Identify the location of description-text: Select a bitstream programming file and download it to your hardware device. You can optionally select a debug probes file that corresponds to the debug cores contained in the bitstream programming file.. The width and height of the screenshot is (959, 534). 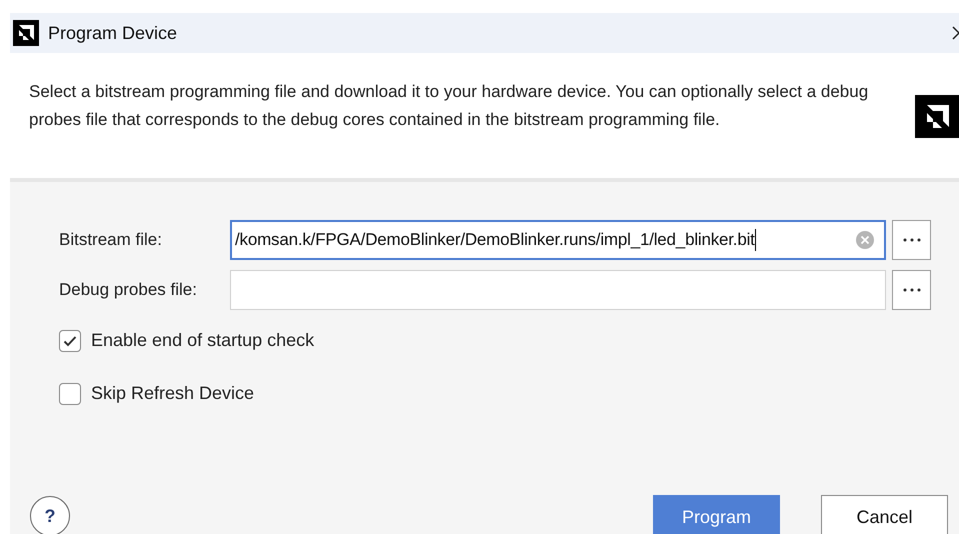
(449, 105).